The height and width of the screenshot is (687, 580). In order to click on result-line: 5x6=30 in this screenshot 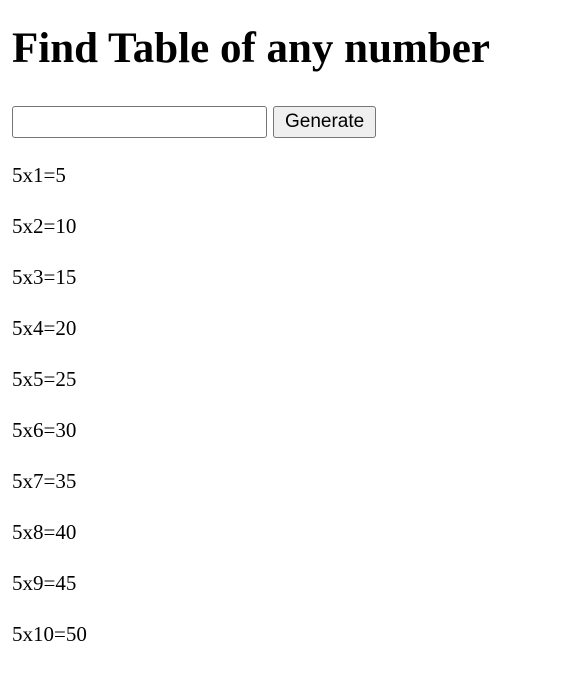, I will do `click(44, 430)`.